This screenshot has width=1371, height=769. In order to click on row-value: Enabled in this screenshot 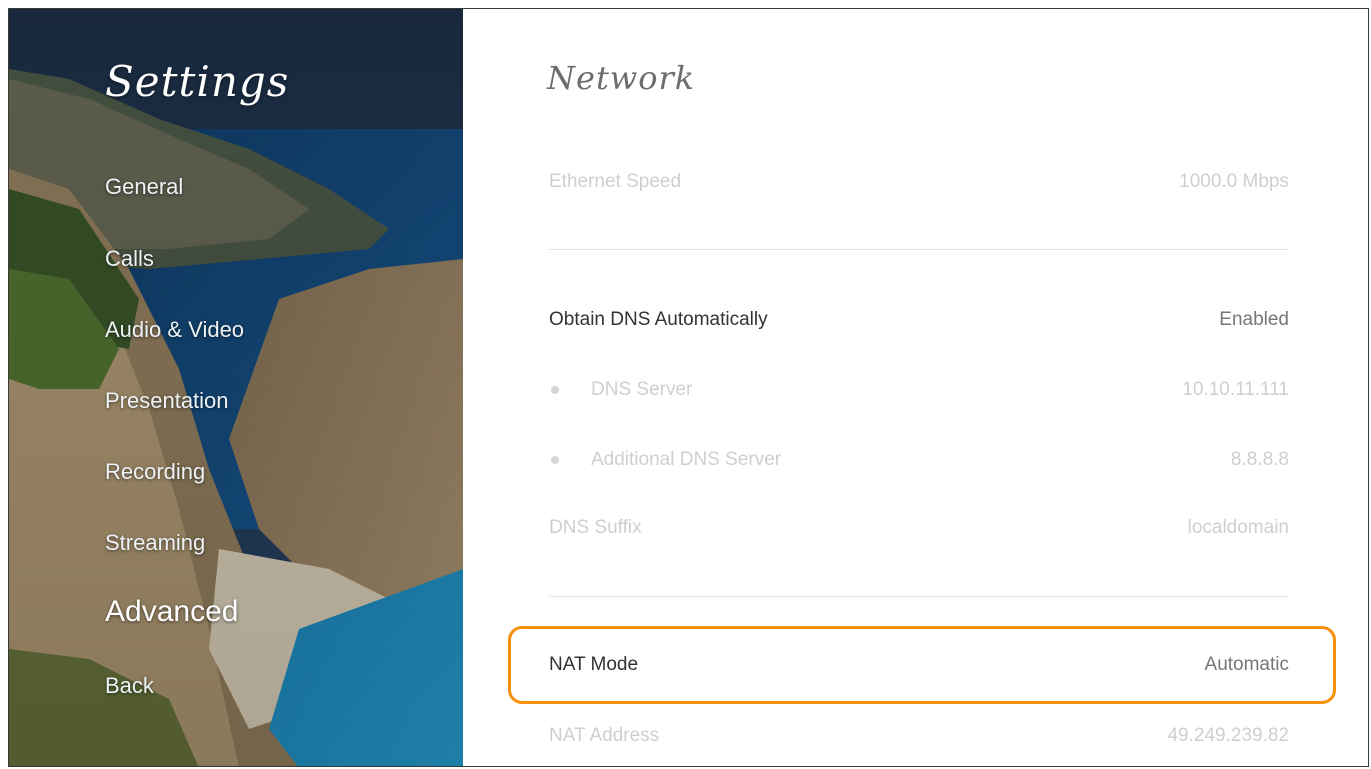, I will do `click(1254, 319)`.